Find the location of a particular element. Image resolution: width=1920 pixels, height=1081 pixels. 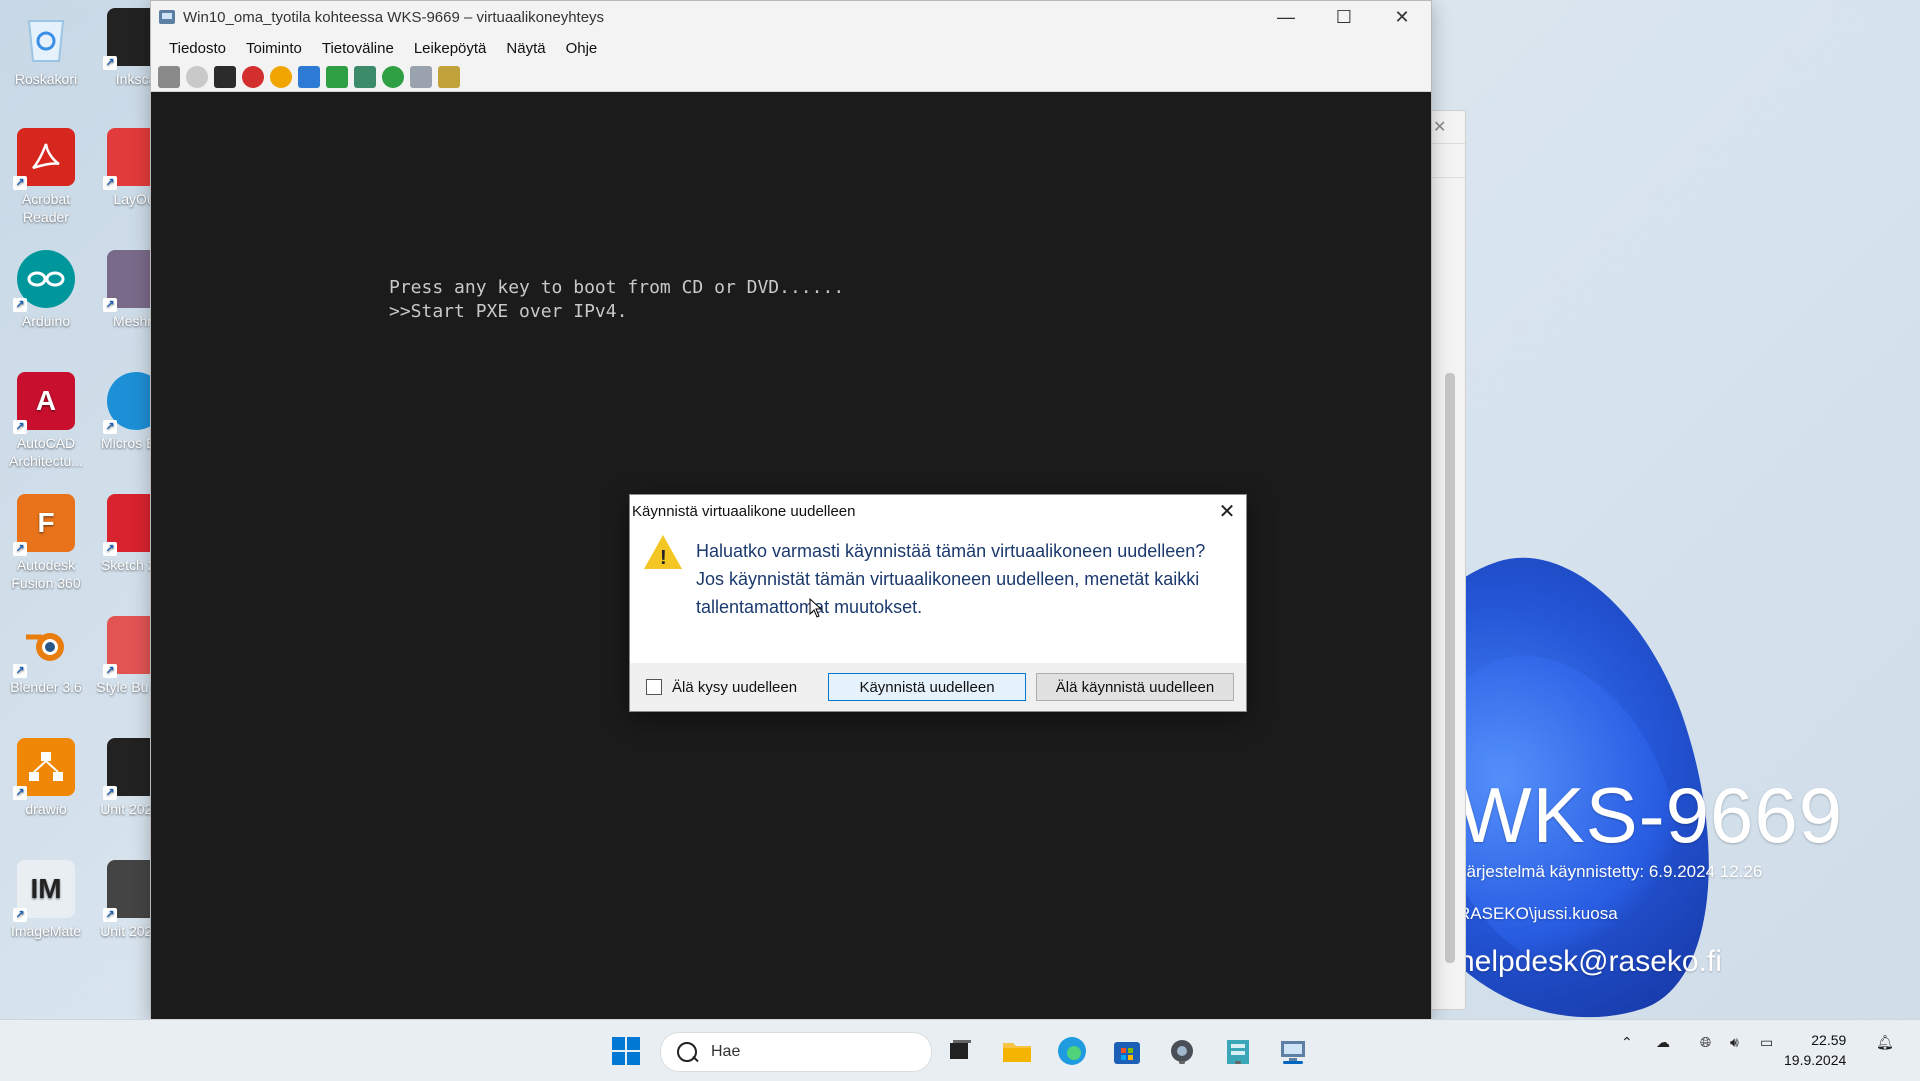

taskbar-vmconnect is located at coordinates (1293, 1051).